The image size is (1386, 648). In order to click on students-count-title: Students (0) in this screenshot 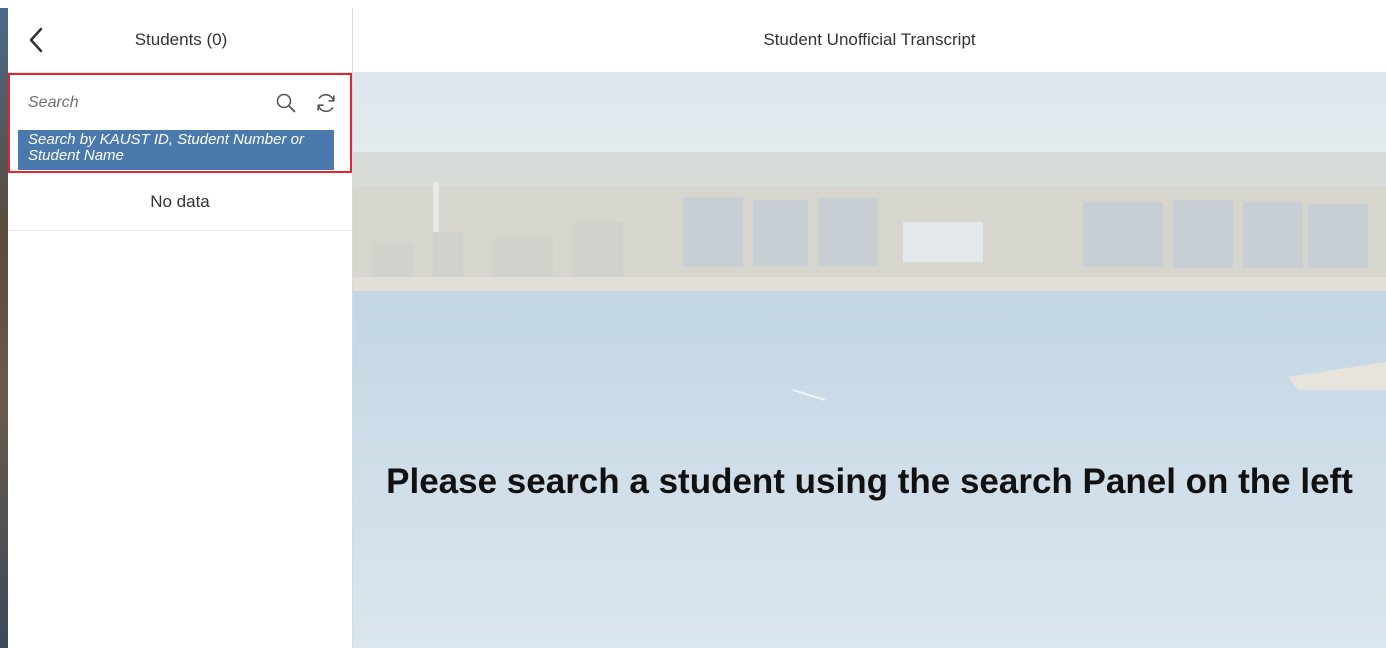, I will do `click(181, 39)`.